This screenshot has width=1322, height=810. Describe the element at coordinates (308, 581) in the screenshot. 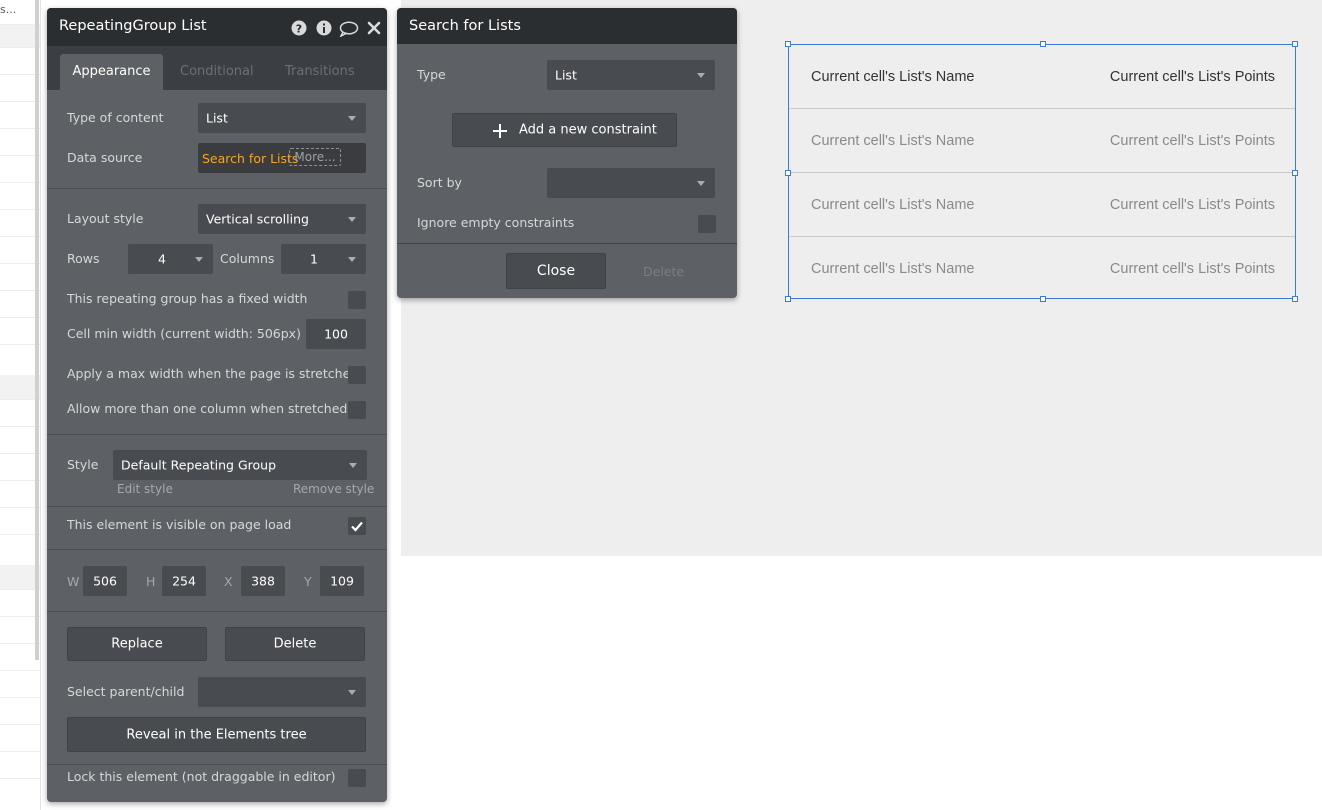

I see `y-label: Y` at that location.